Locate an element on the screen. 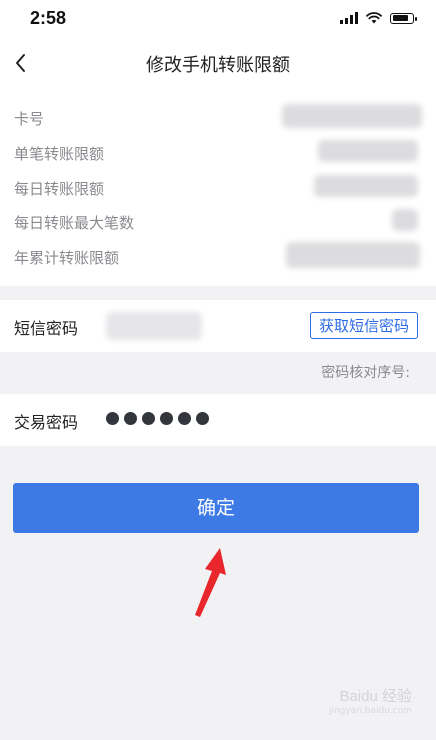 The height and width of the screenshot is (740, 436). single-limit-value-redacted is located at coordinates (368, 151).